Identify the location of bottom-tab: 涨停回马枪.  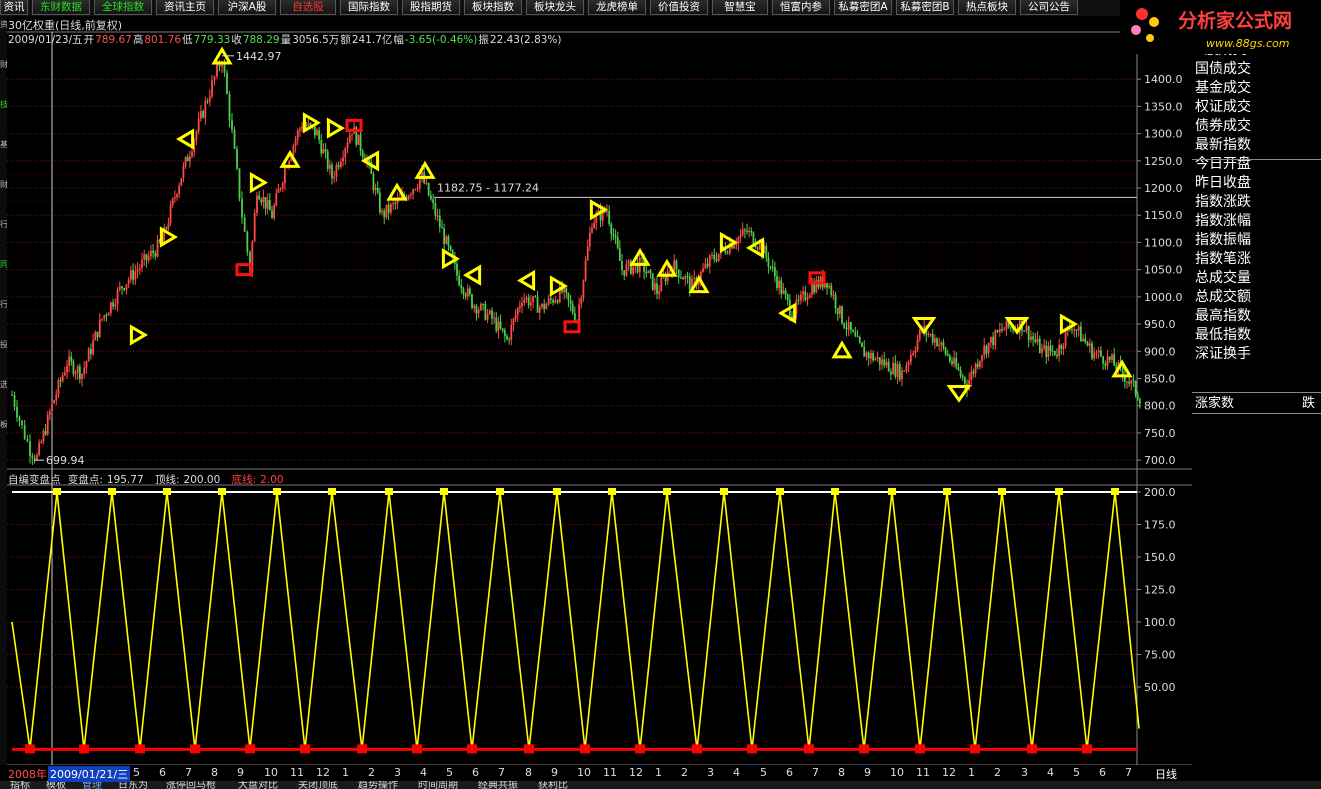
(191, 785).